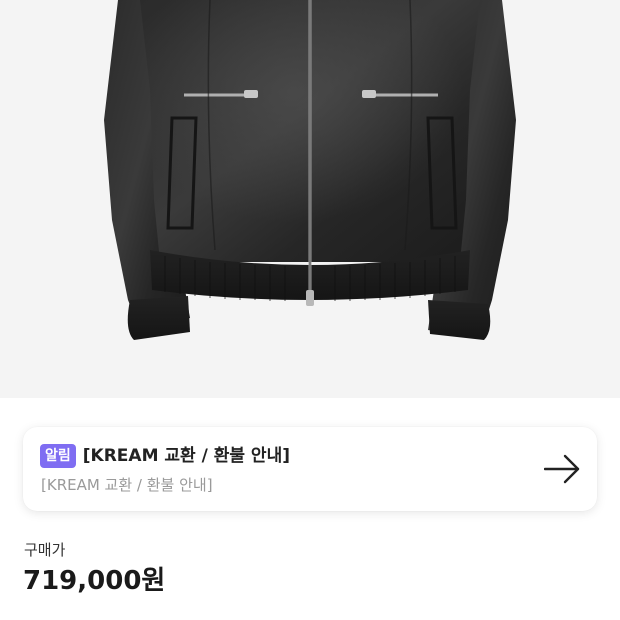 The height and width of the screenshot is (620, 620). What do you see at coordinates (94, 581) in the screenshot?
I see `price-value: 719,000원` at bounding box center [94, 581].